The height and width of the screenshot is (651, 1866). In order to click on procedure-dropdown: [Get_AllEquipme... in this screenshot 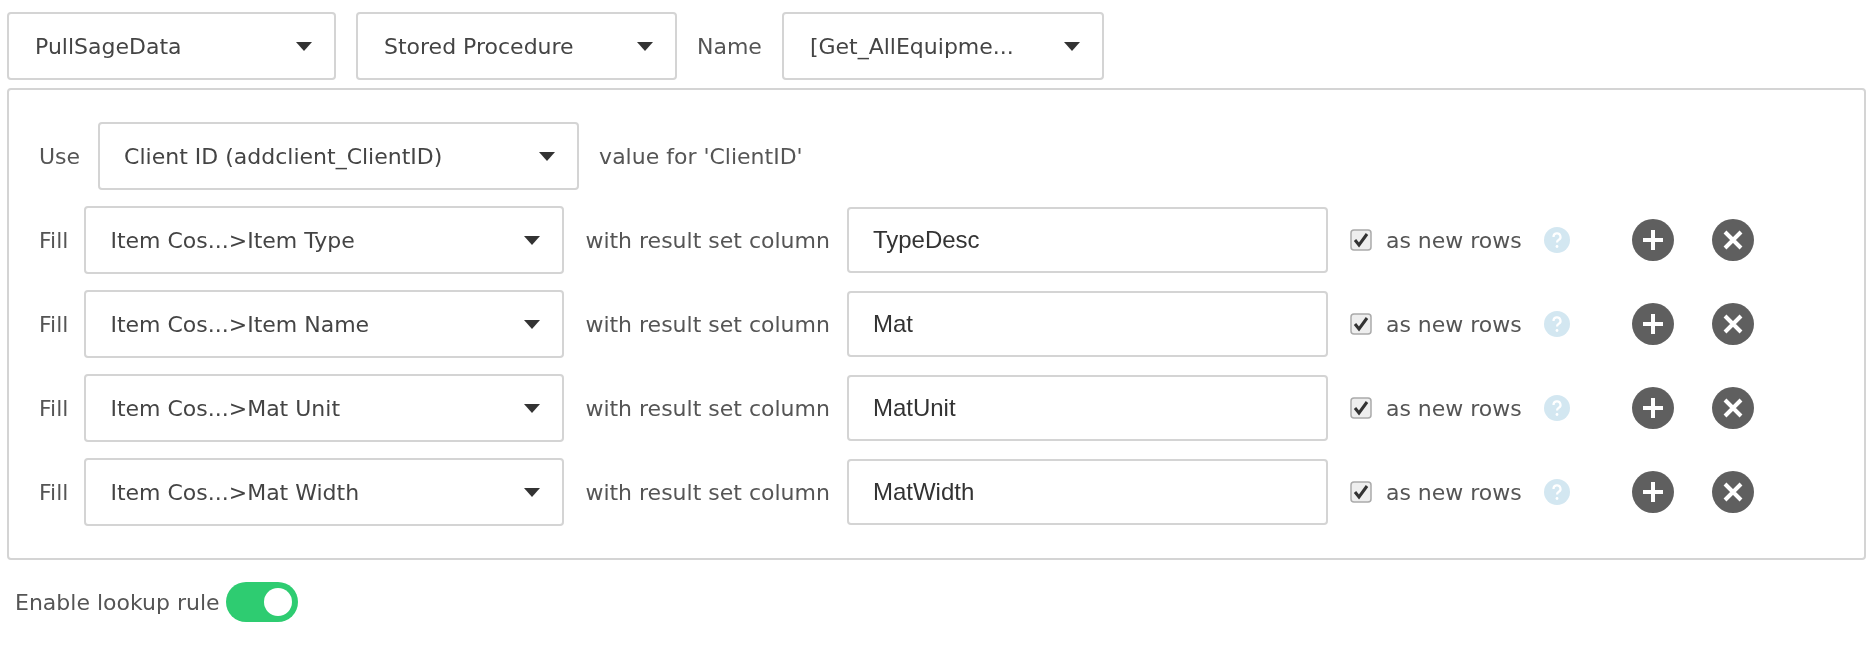, I will do `click(942, 46)`.